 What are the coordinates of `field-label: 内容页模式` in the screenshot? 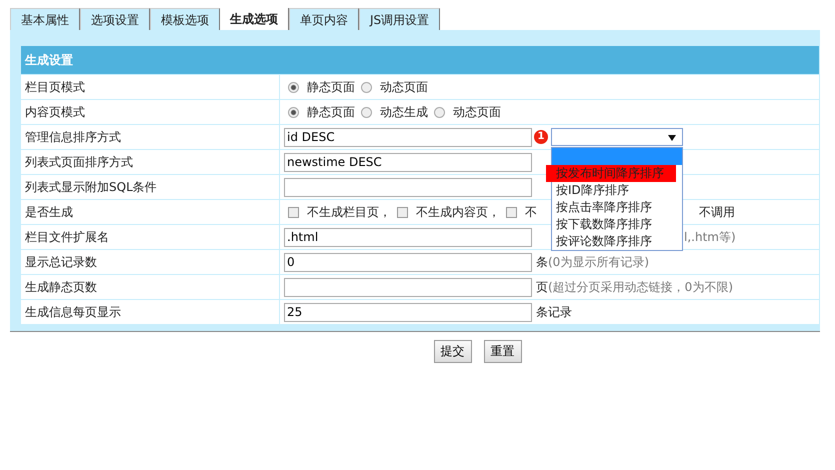 It's located at (150, 112).